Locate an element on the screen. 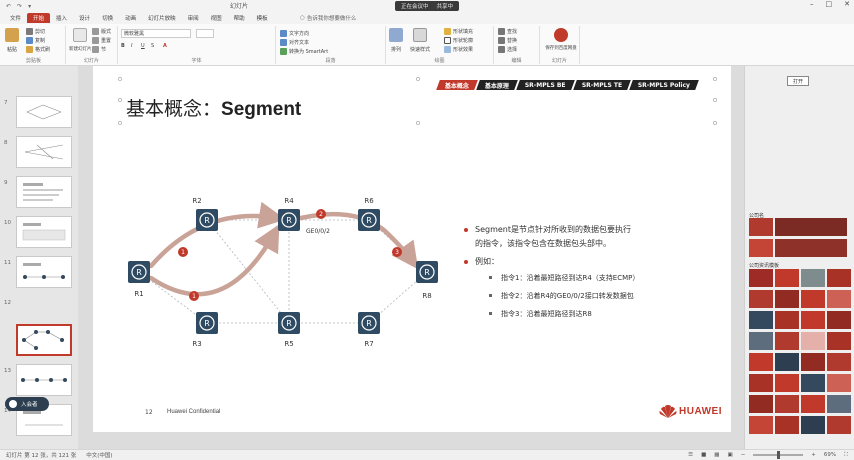 This screenshot has width=854, height=460. customize-icon: ▾ is located at coordinates (29, 6).